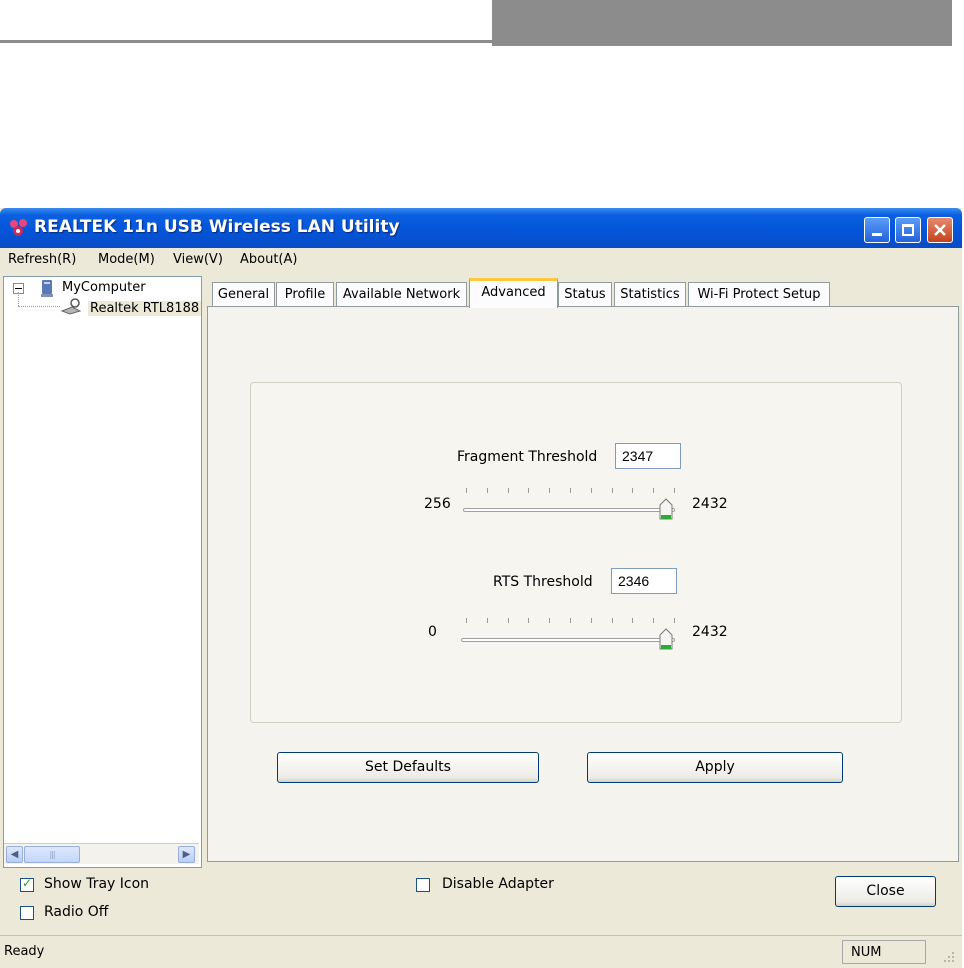  Describe the element at coordinates (401, 294) in the screenshot. I see `tab-available-network: Available Network` at that location.